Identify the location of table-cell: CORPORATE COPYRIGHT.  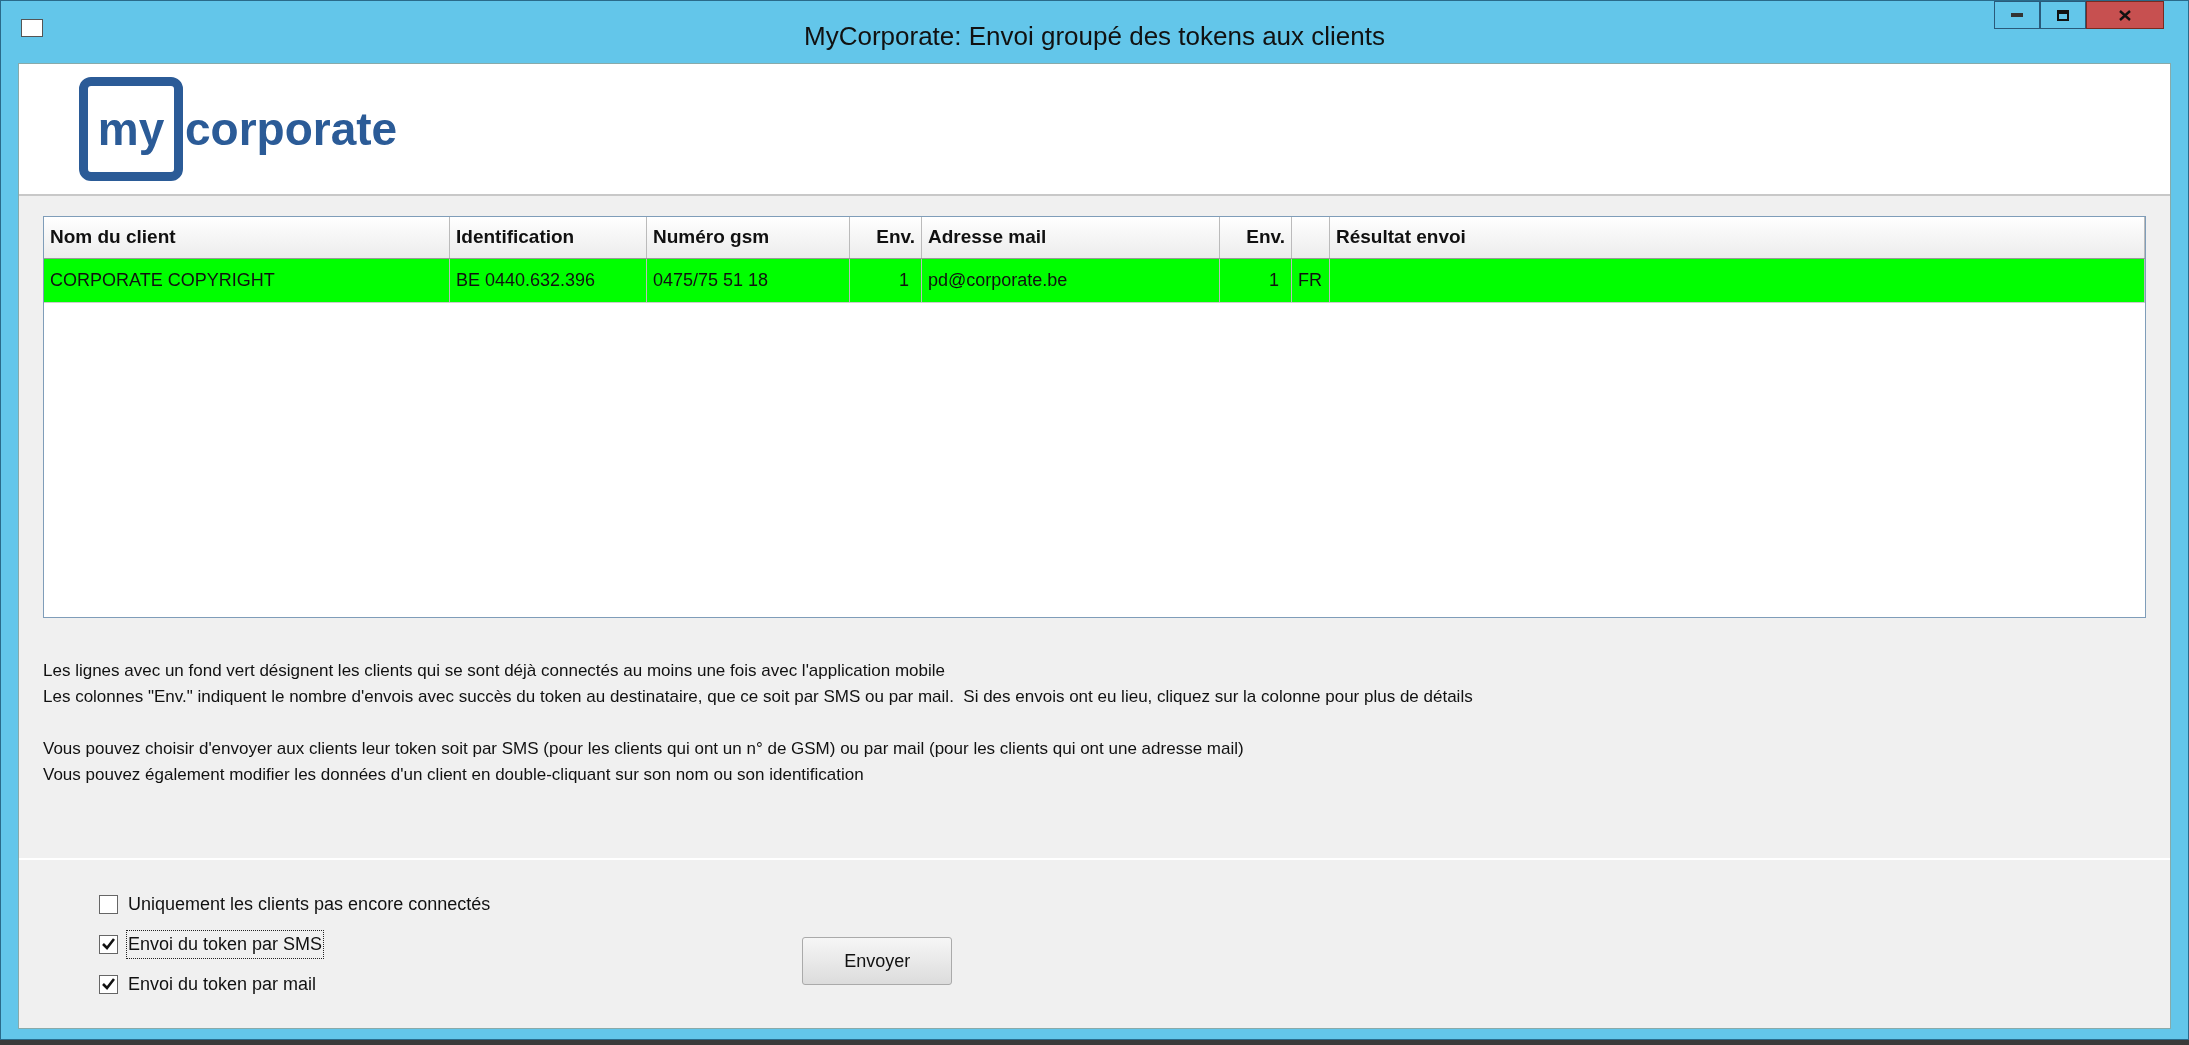
(247, 280).